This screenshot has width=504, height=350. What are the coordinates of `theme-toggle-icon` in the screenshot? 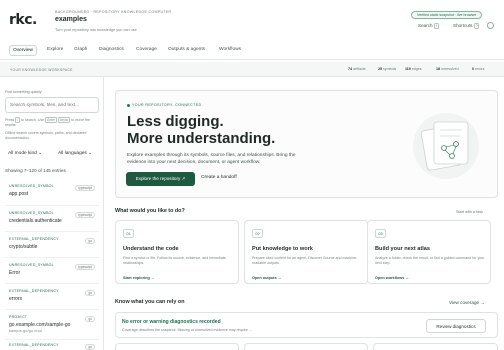 It's located at (490, 25).